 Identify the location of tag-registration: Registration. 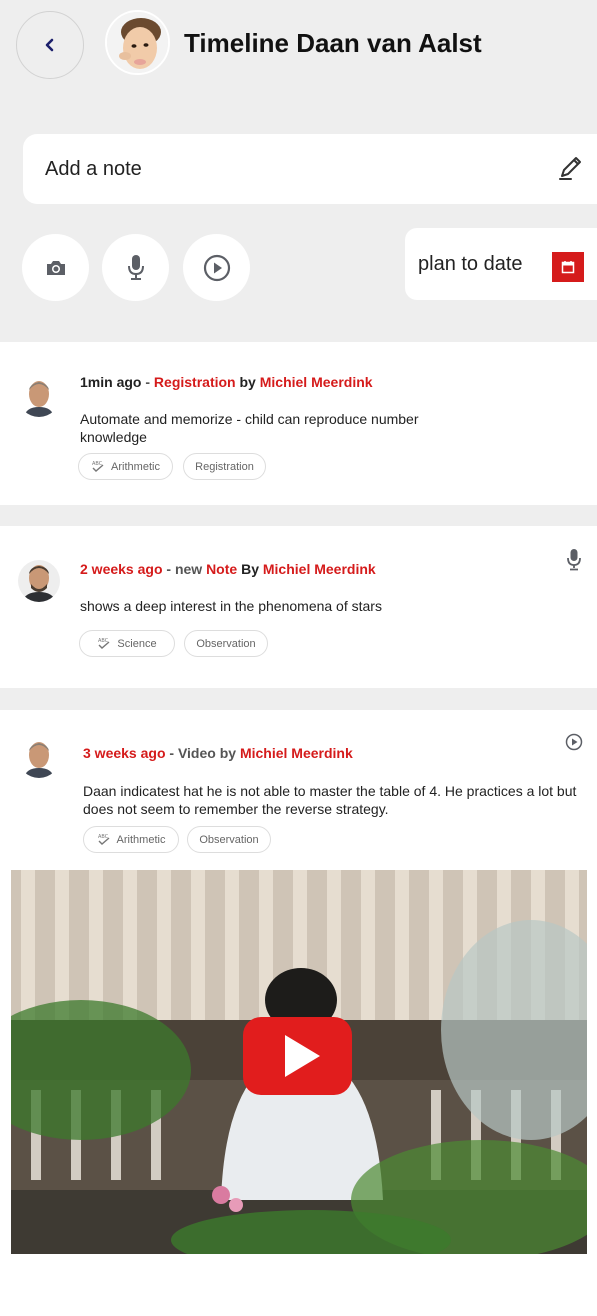
(224, 466).